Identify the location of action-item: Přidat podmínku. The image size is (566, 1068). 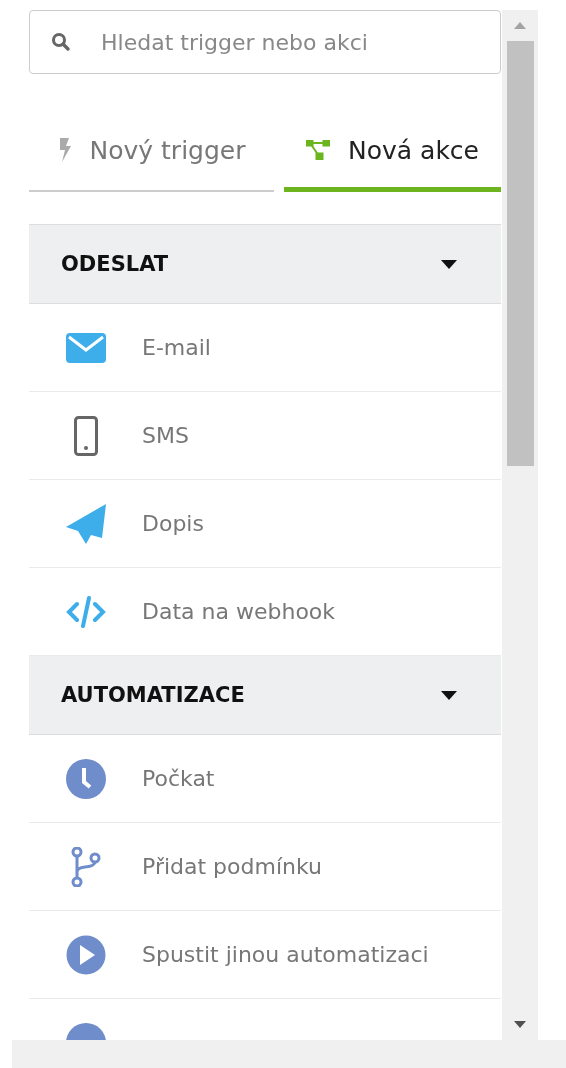
(265, 867).